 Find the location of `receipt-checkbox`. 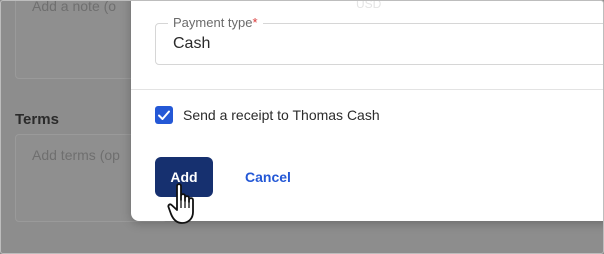

receipt-checkbox is located at coordinates (164, 115).